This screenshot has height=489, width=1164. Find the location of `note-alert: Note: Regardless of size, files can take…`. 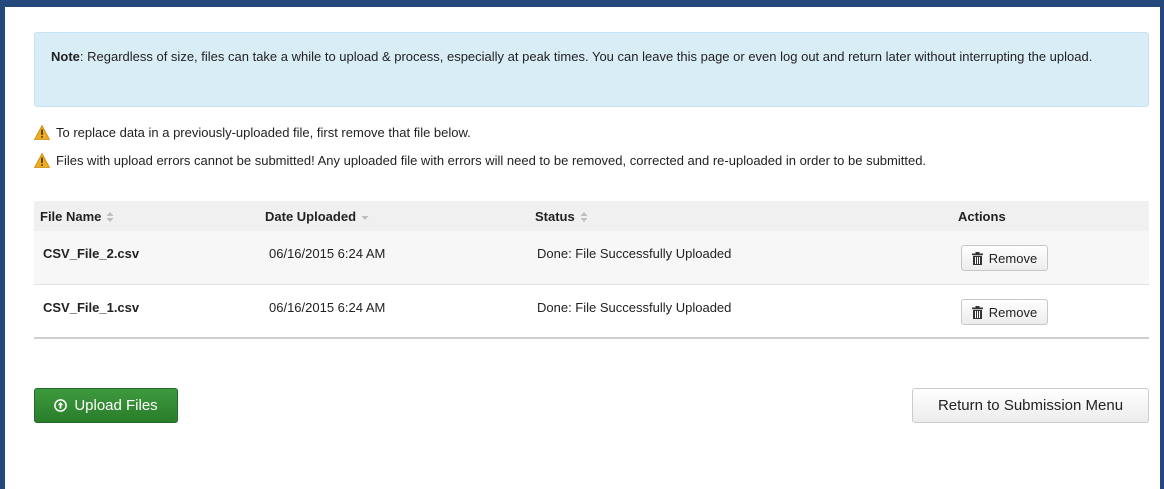

note-alert: Note: Regardless of size, files can take… is located at coordinates (591, 69).